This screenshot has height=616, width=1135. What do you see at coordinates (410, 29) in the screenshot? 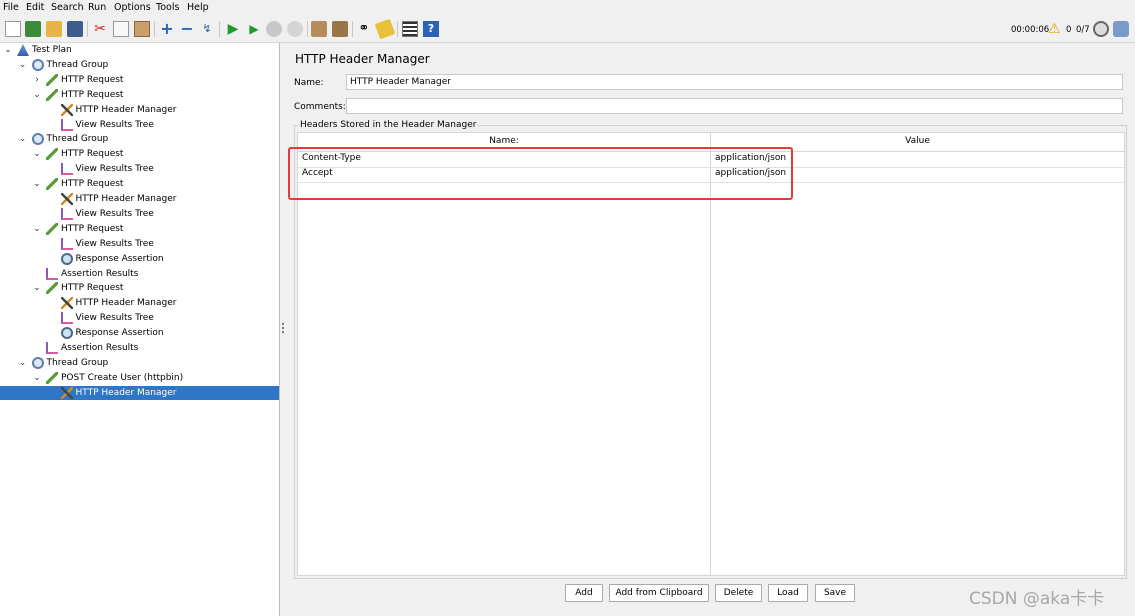
I see `function-helper-icon` at bounding box center [410, 29].